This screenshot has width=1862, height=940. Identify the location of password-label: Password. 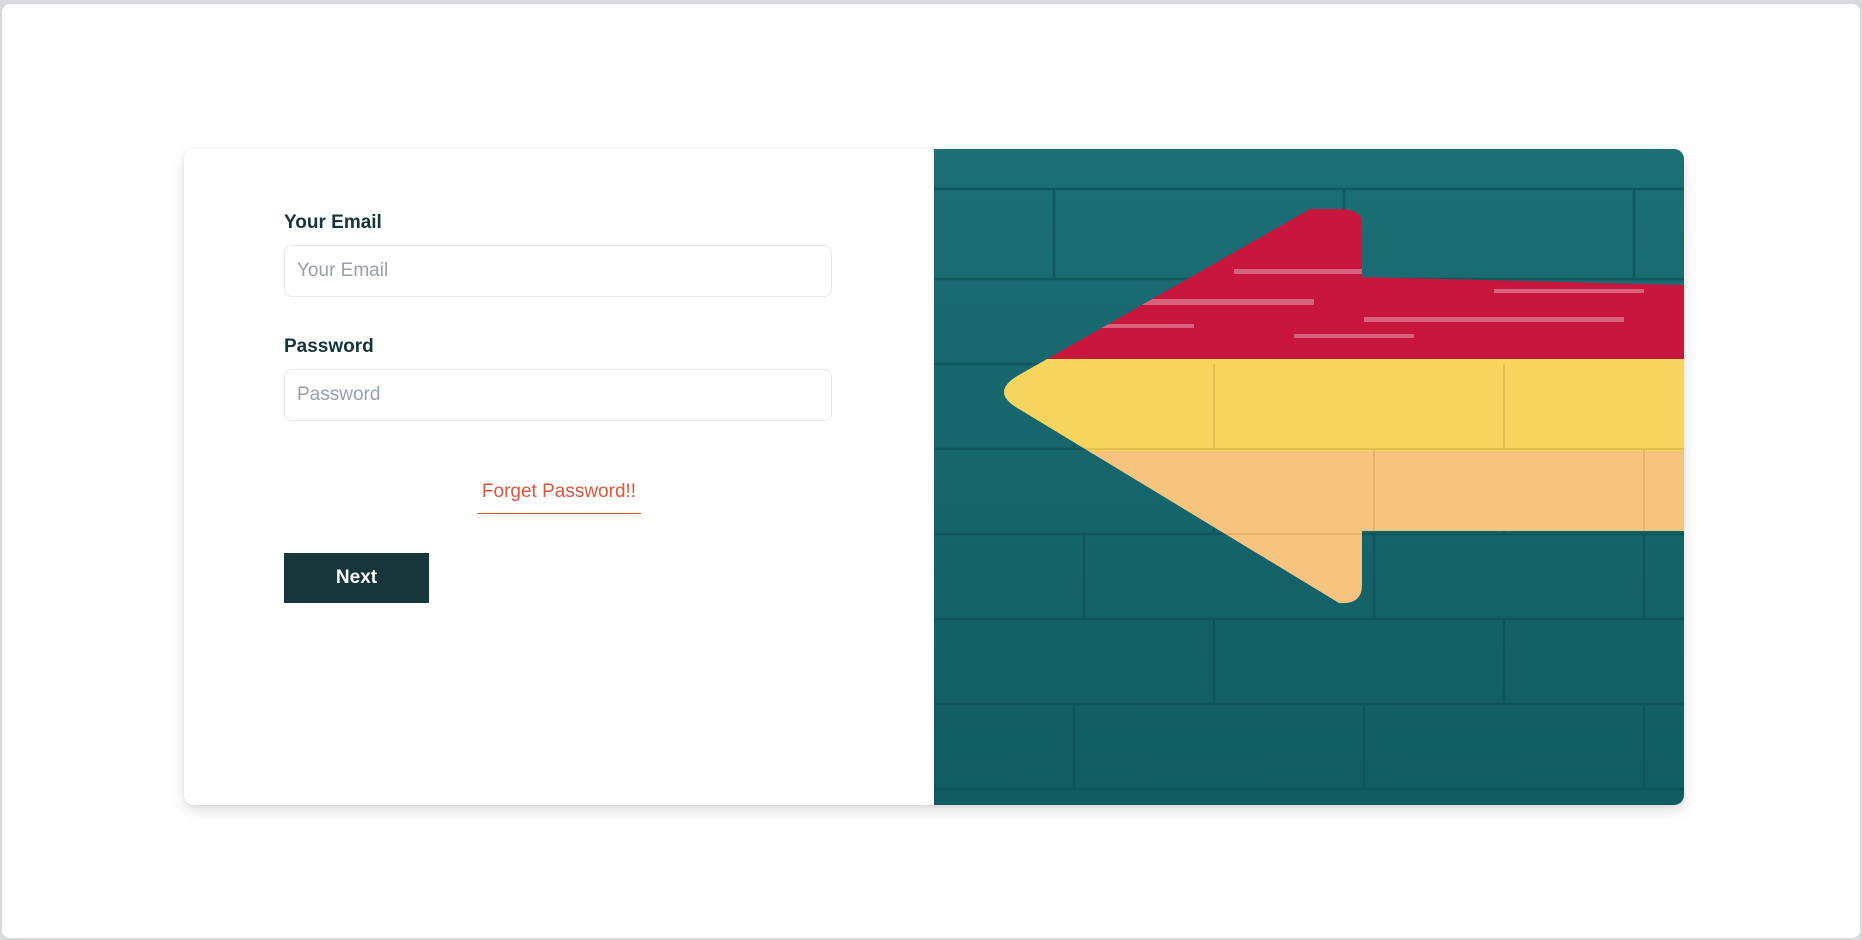
(329, 346).